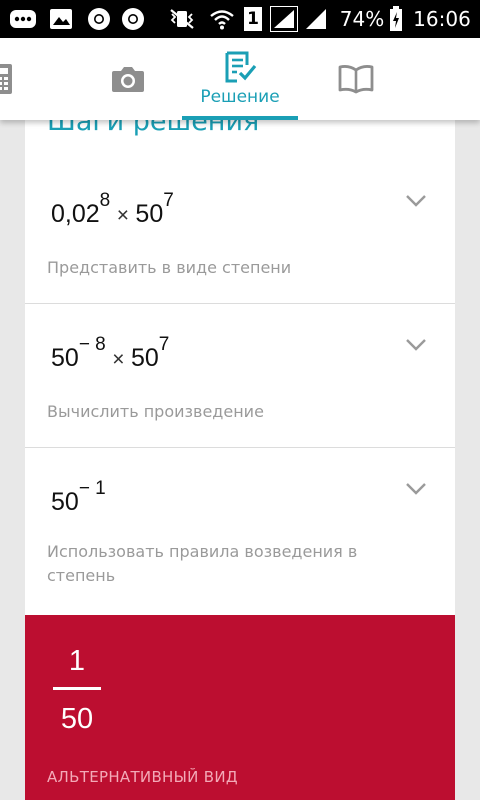 The height and width of the screenshot is (800, 480). What do you see at coordinates (142, 777) in the screenshot?
I see `alternative-view-button: АЛЬТЕРНАТИВНЫЙ ВИД` at bounding box center [142, 777].